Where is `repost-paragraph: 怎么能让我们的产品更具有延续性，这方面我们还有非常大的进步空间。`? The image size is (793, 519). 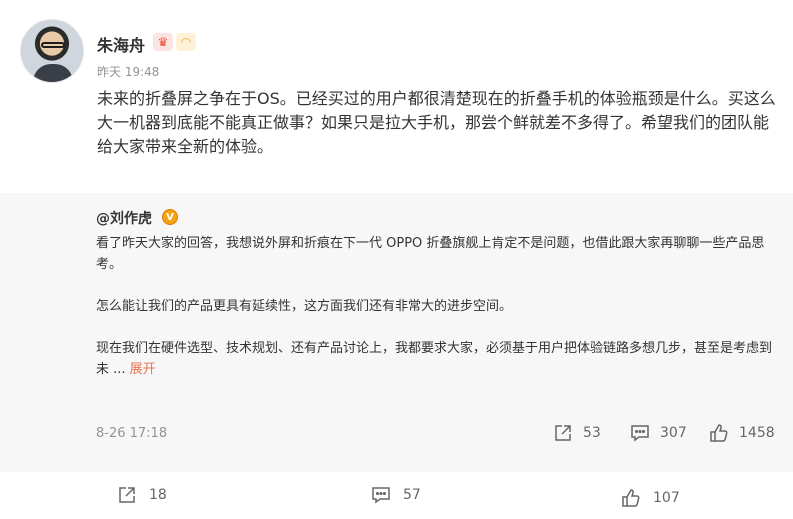 repost-paragraph: 怎么能让我们的产品更具有延续性，这方面我们还有非常大的进步空间。 is located at coordinates (304, 306).